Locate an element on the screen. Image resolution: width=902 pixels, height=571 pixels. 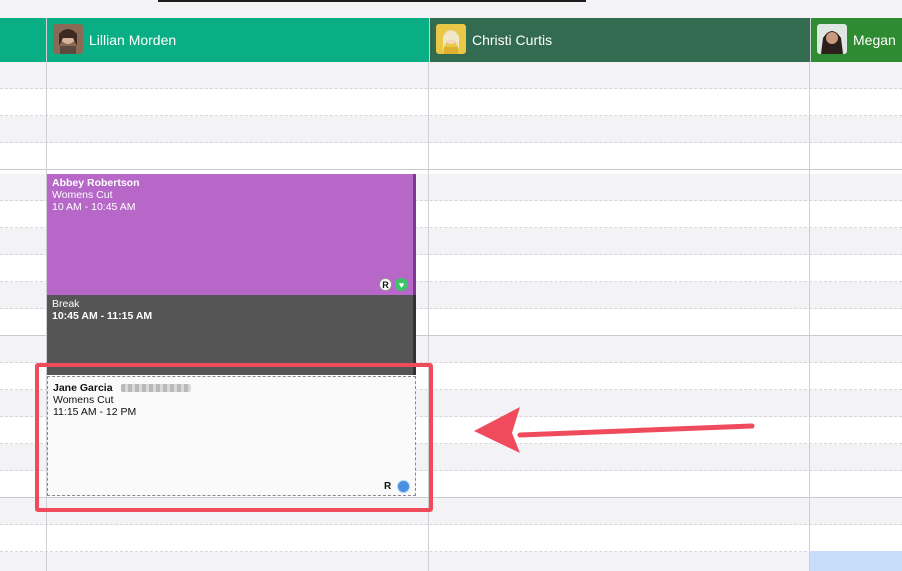
highlight-box is located at coordinates (234, 437).